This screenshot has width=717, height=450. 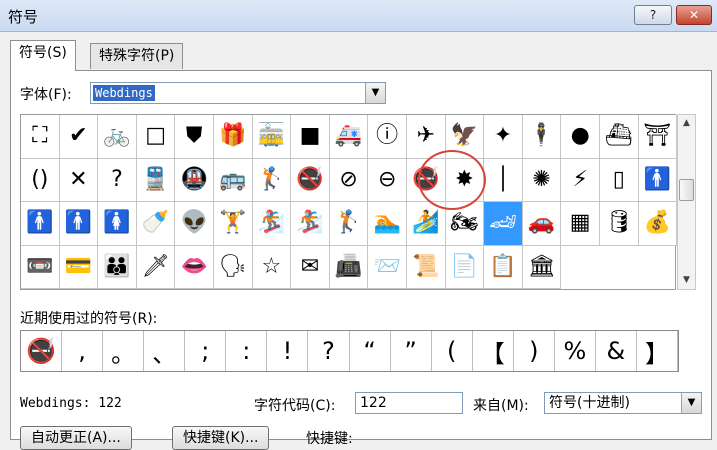 What do you see at coordinates (426, 267) in the screenshot?
I see `symbol-cell: 📜` at bounding box center [426, 267].